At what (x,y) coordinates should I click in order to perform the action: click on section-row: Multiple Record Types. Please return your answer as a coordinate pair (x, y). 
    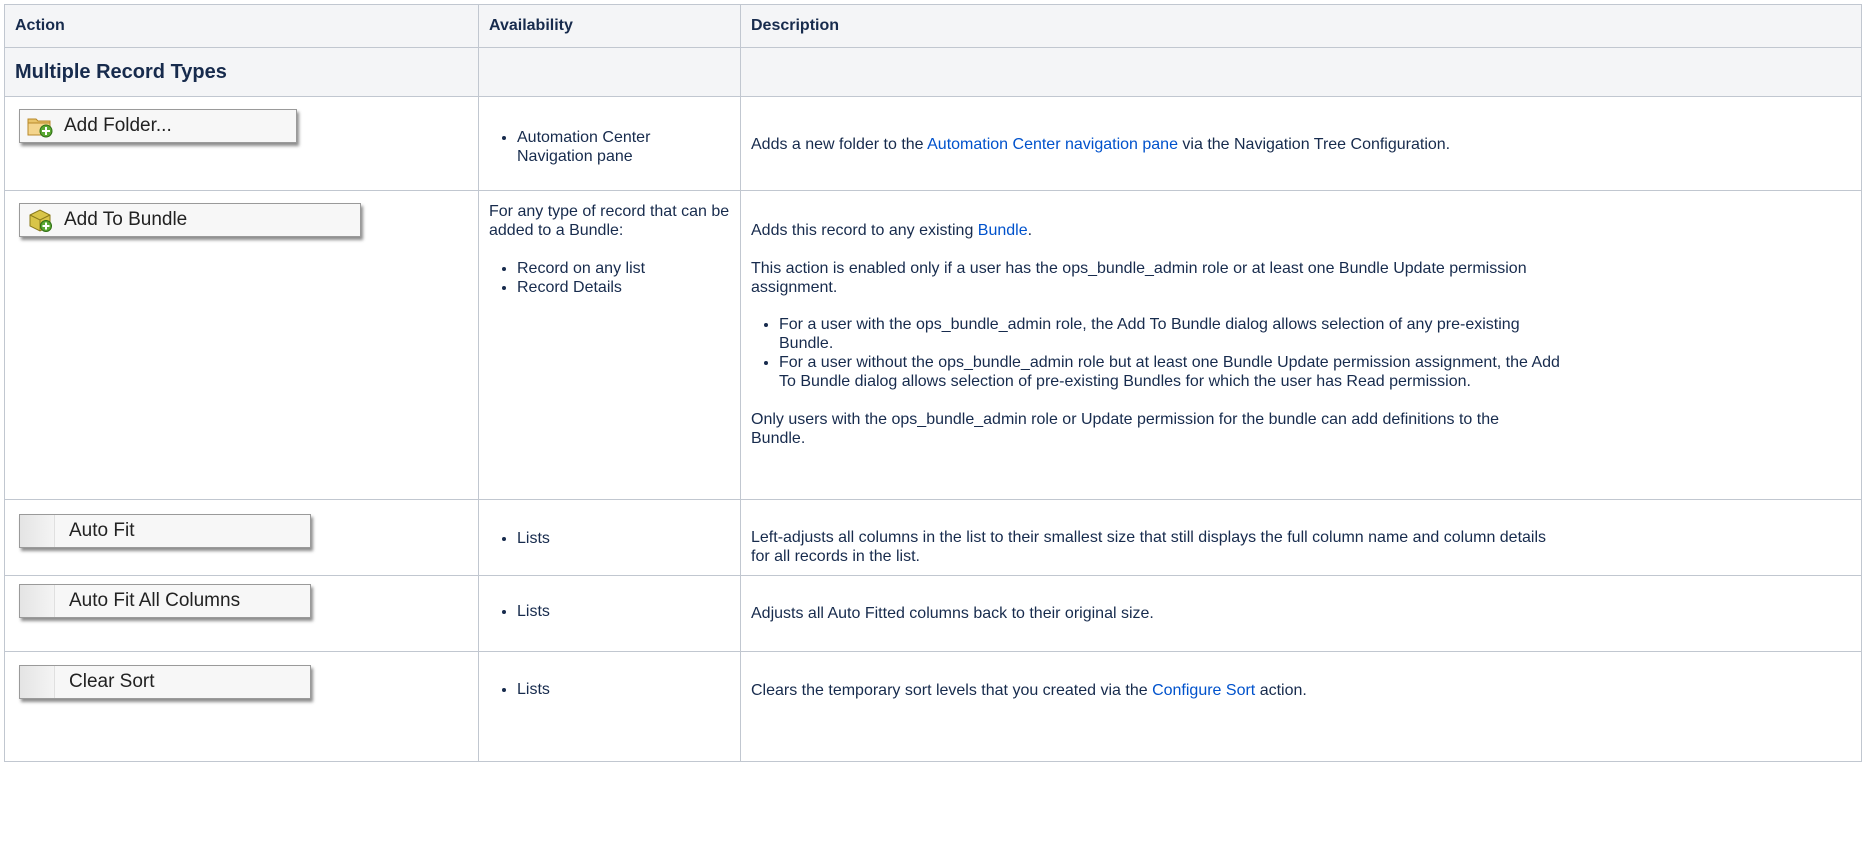
    Looking at the image, I should click on (933, 72).